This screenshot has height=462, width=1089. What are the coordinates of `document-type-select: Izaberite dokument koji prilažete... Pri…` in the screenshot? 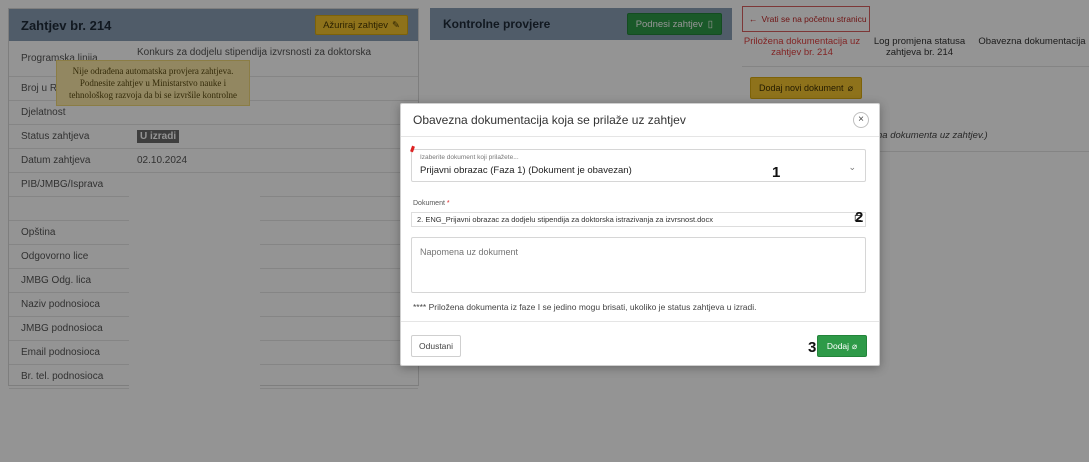 It's located at (638, 163).